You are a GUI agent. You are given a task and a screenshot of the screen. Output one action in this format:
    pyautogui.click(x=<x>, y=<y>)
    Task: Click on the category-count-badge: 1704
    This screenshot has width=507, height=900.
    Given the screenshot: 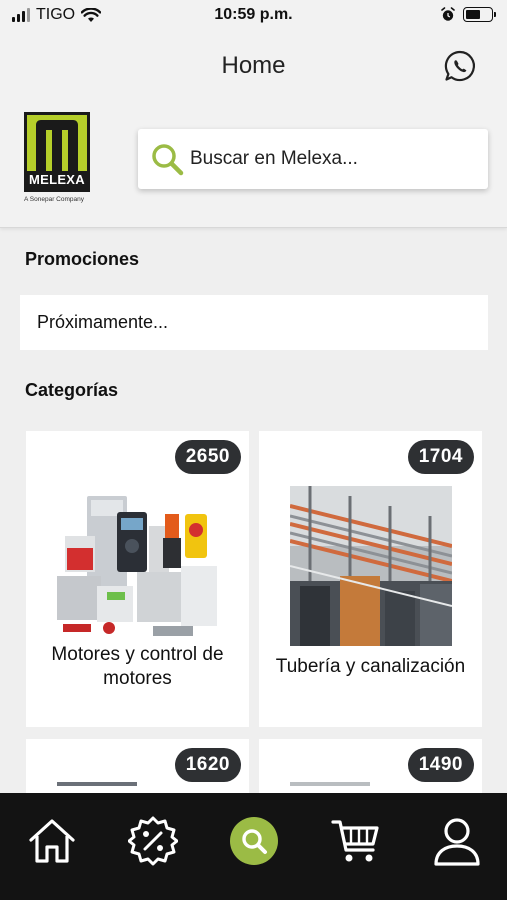 What is the action you would take?
    pyautogui.click(x=440, y=457)
    